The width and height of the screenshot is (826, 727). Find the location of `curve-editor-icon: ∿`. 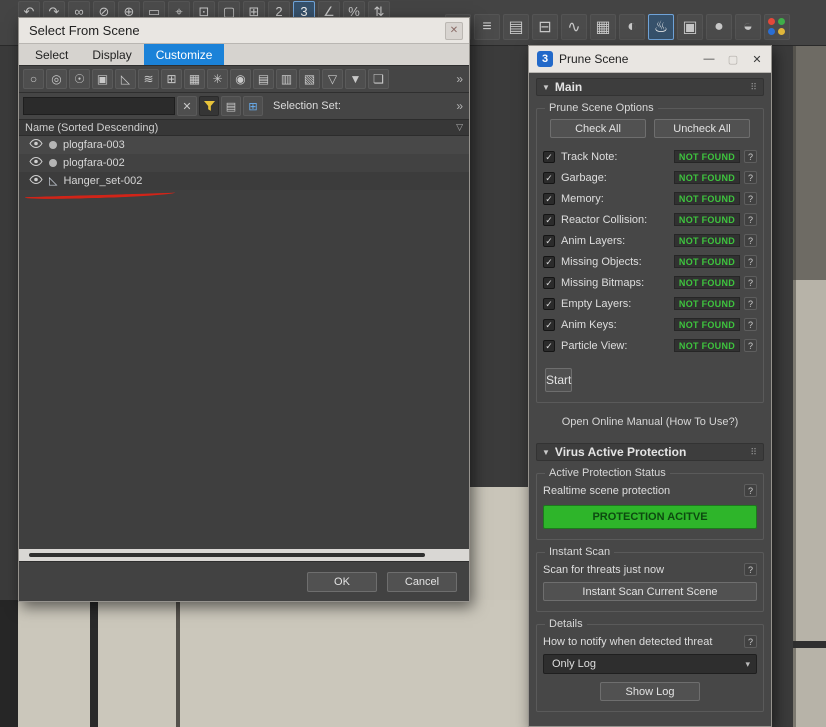

curve-editor-icon: ∿ is located at coordinates (574, 27).